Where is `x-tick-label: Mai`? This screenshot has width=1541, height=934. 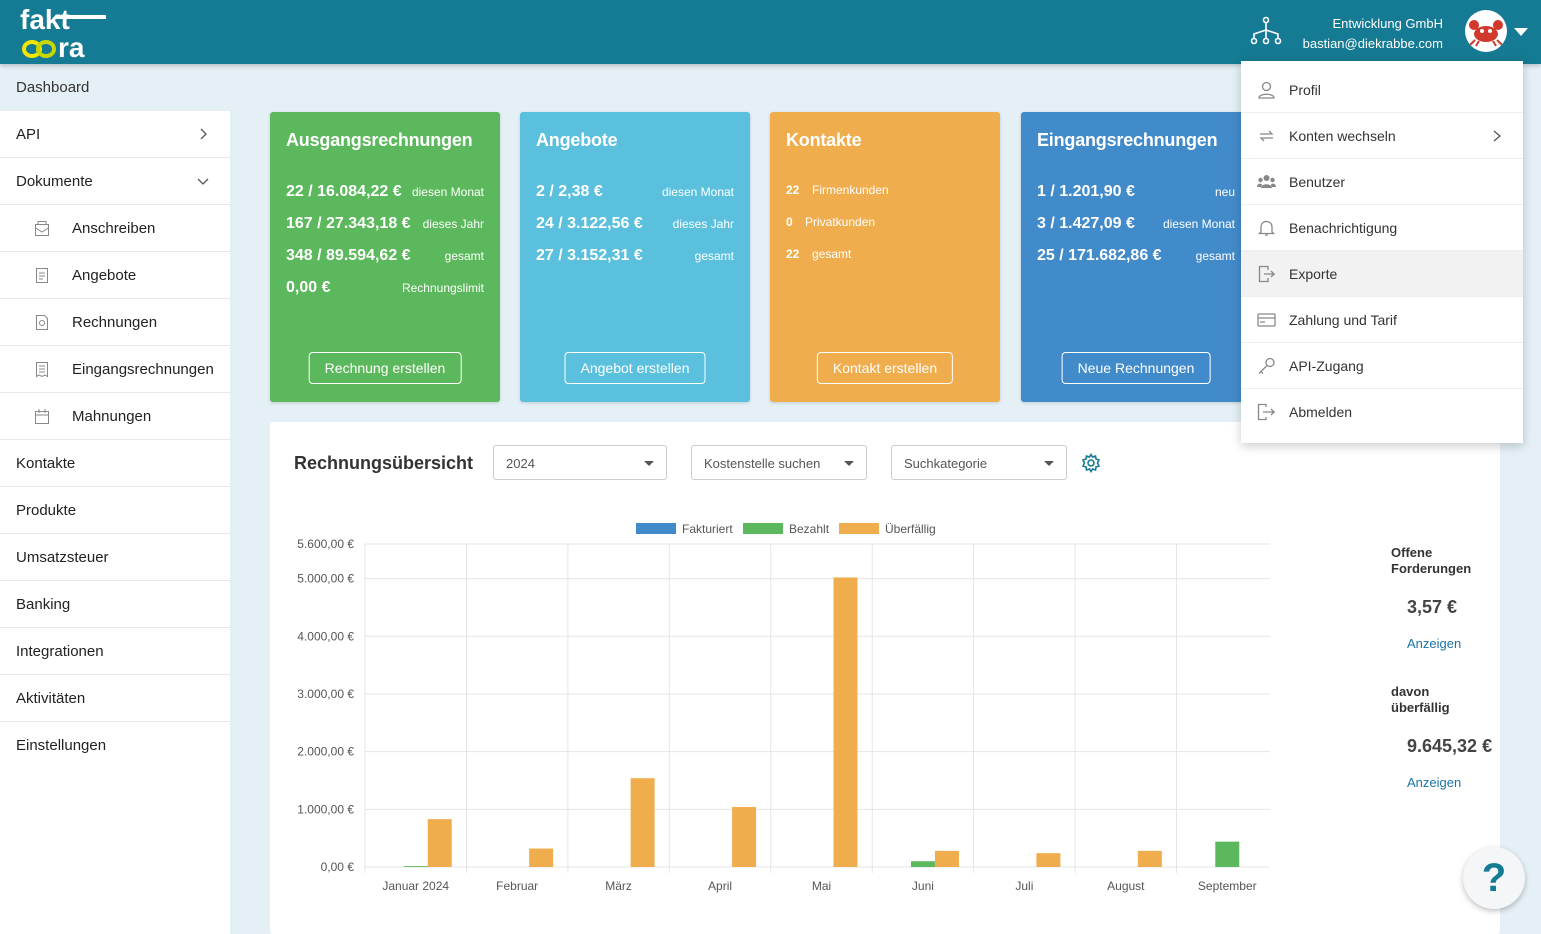 x-tick-label: Mai is located at coordinates (821, 886).